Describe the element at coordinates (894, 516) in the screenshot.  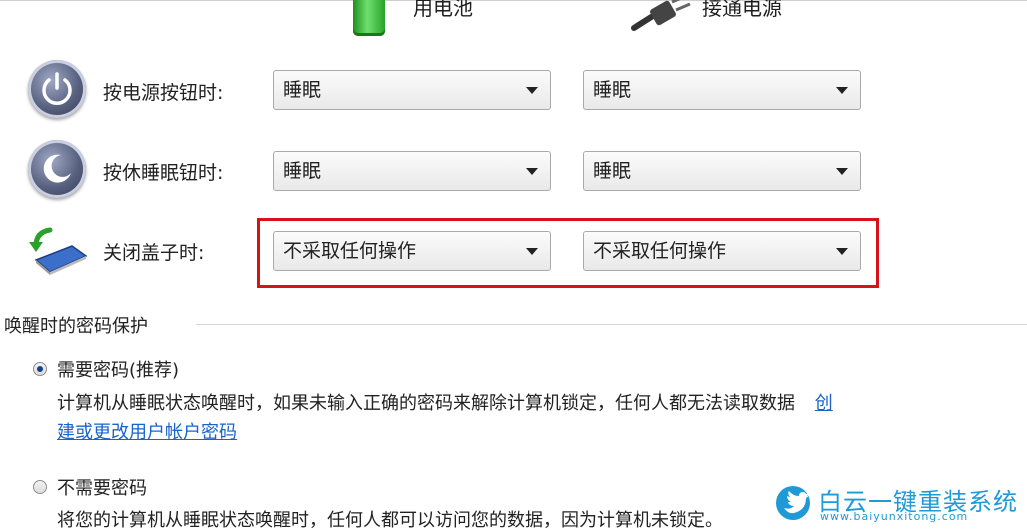
I see `watermark-url: www.baiyunxitong.com` at that location.